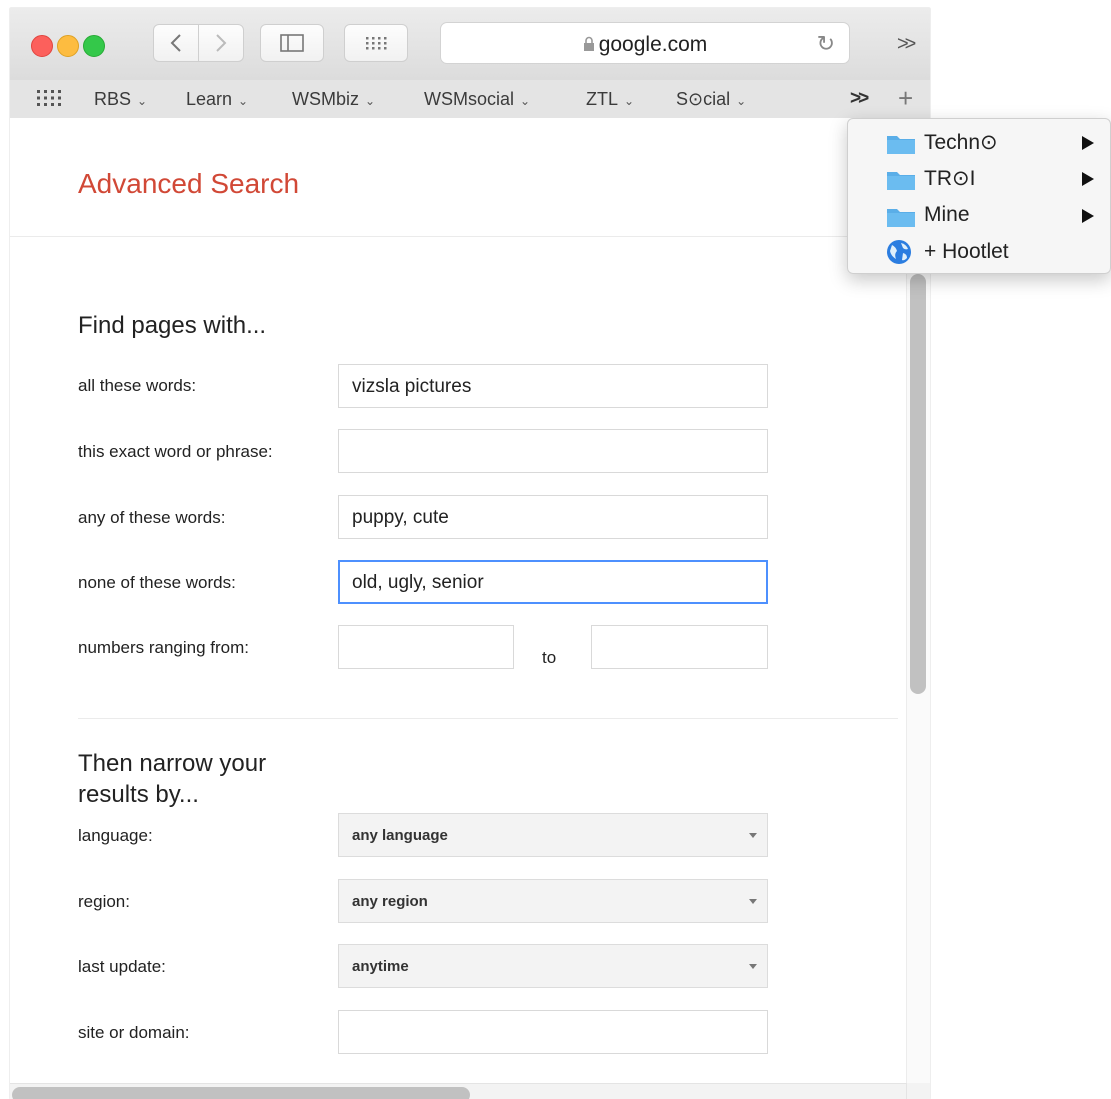 Image resolution: width=1111 pixels, height=1099 pixels. What do you see at coordinates (164, 647) in the screenshot?
I see `numbers-range-label: numbers ranging from:` at bounding box center [164, 647].